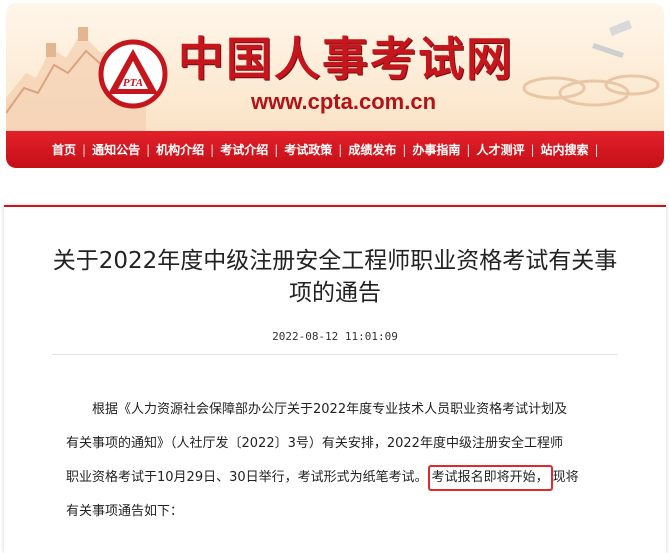  What do you see at coordinates (565, 477) in the screenshot?
I see `body-text: 现将` at bounding box center [565, 477].